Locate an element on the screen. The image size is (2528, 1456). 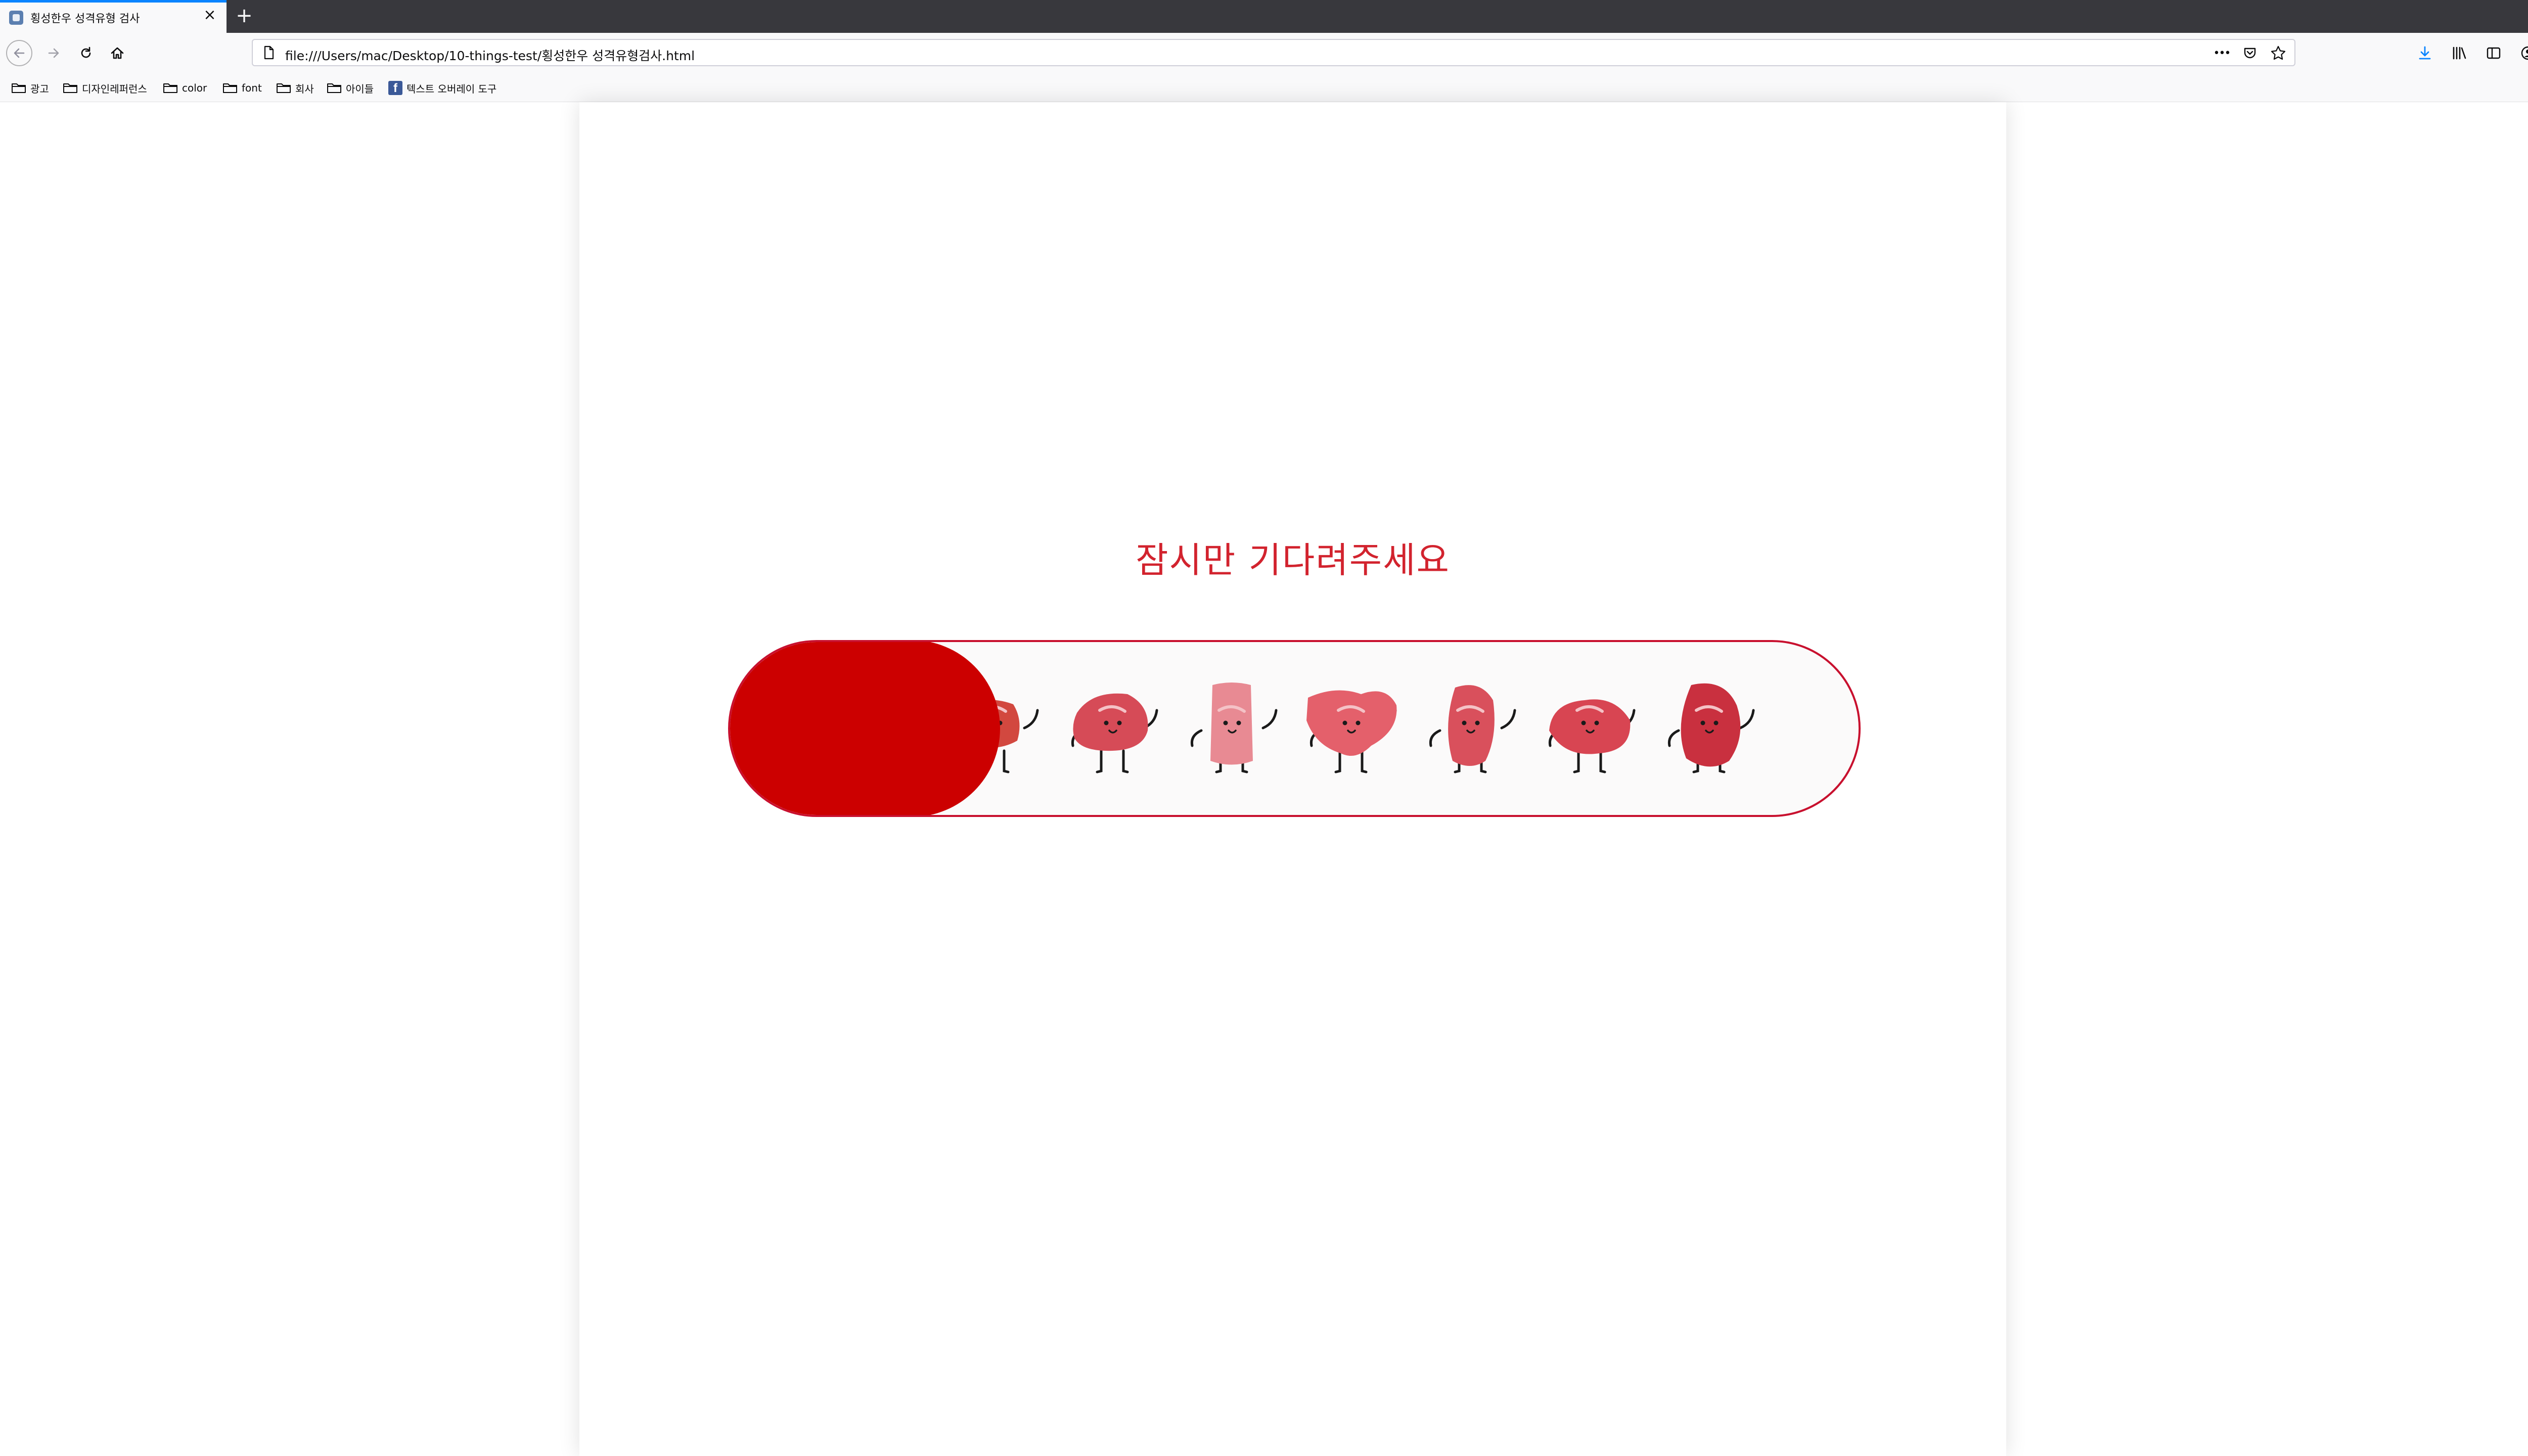
active-tab: 횡성한우 성격유형 검사 × is located at coordinates (114, 17).